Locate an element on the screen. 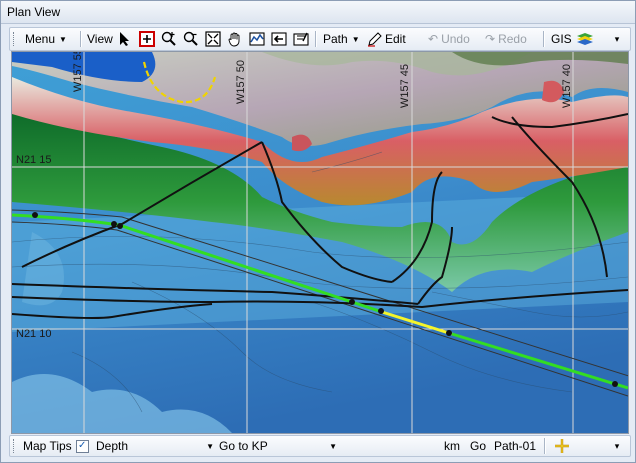 This screenshot has width=636, height=463. undo-icon: ↶ is located at coordinates (433, 39).